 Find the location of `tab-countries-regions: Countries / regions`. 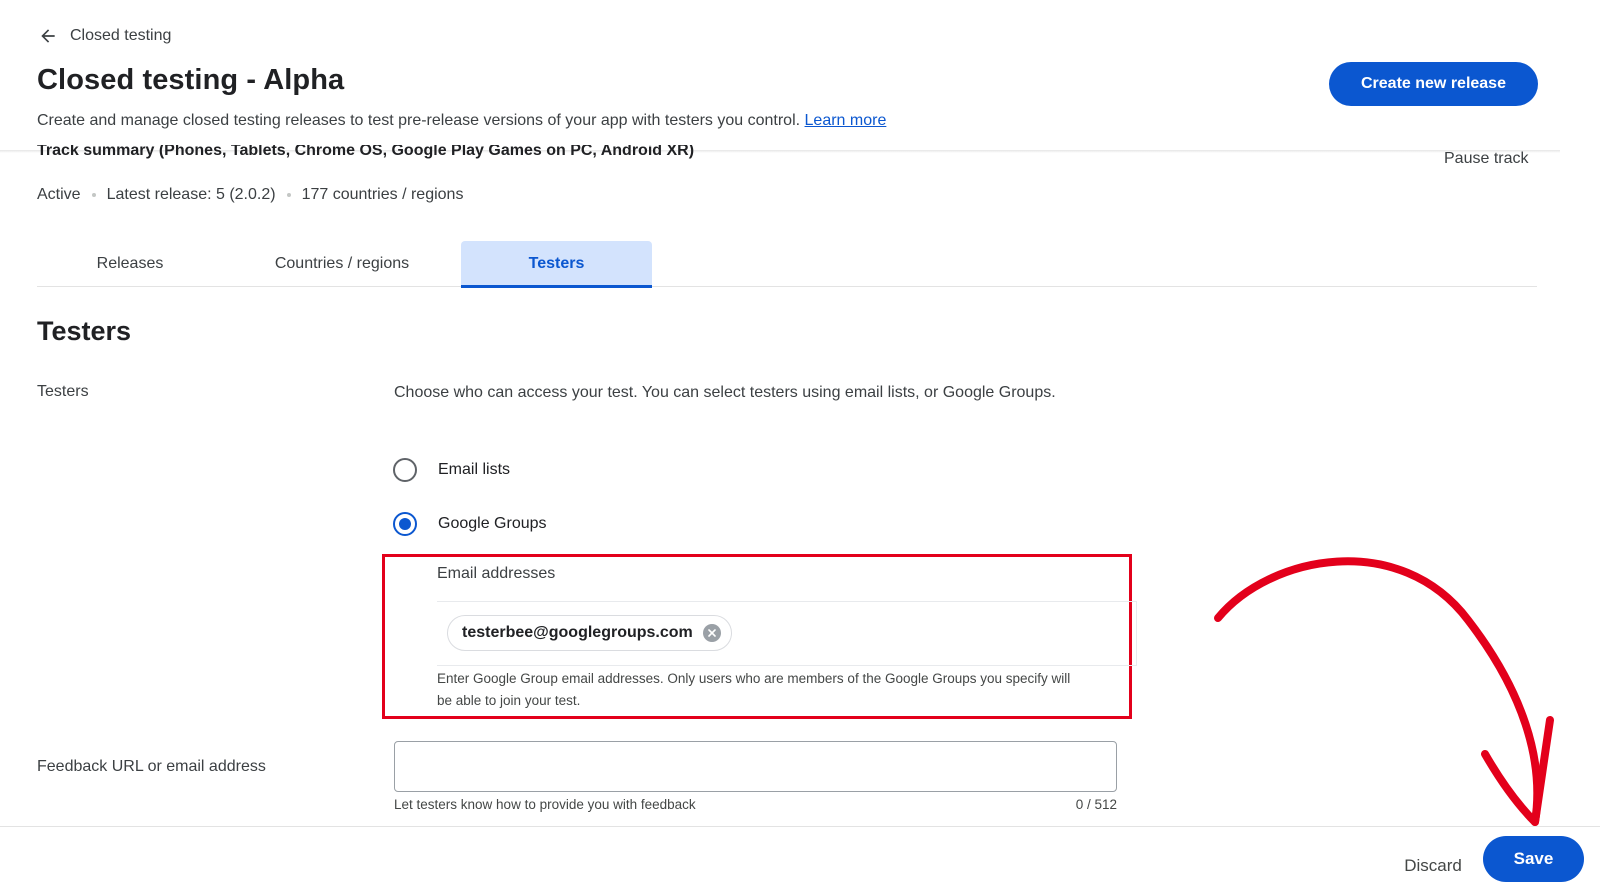

tab-countries-regions: Countries / regions is located at coordinates (342, 264).